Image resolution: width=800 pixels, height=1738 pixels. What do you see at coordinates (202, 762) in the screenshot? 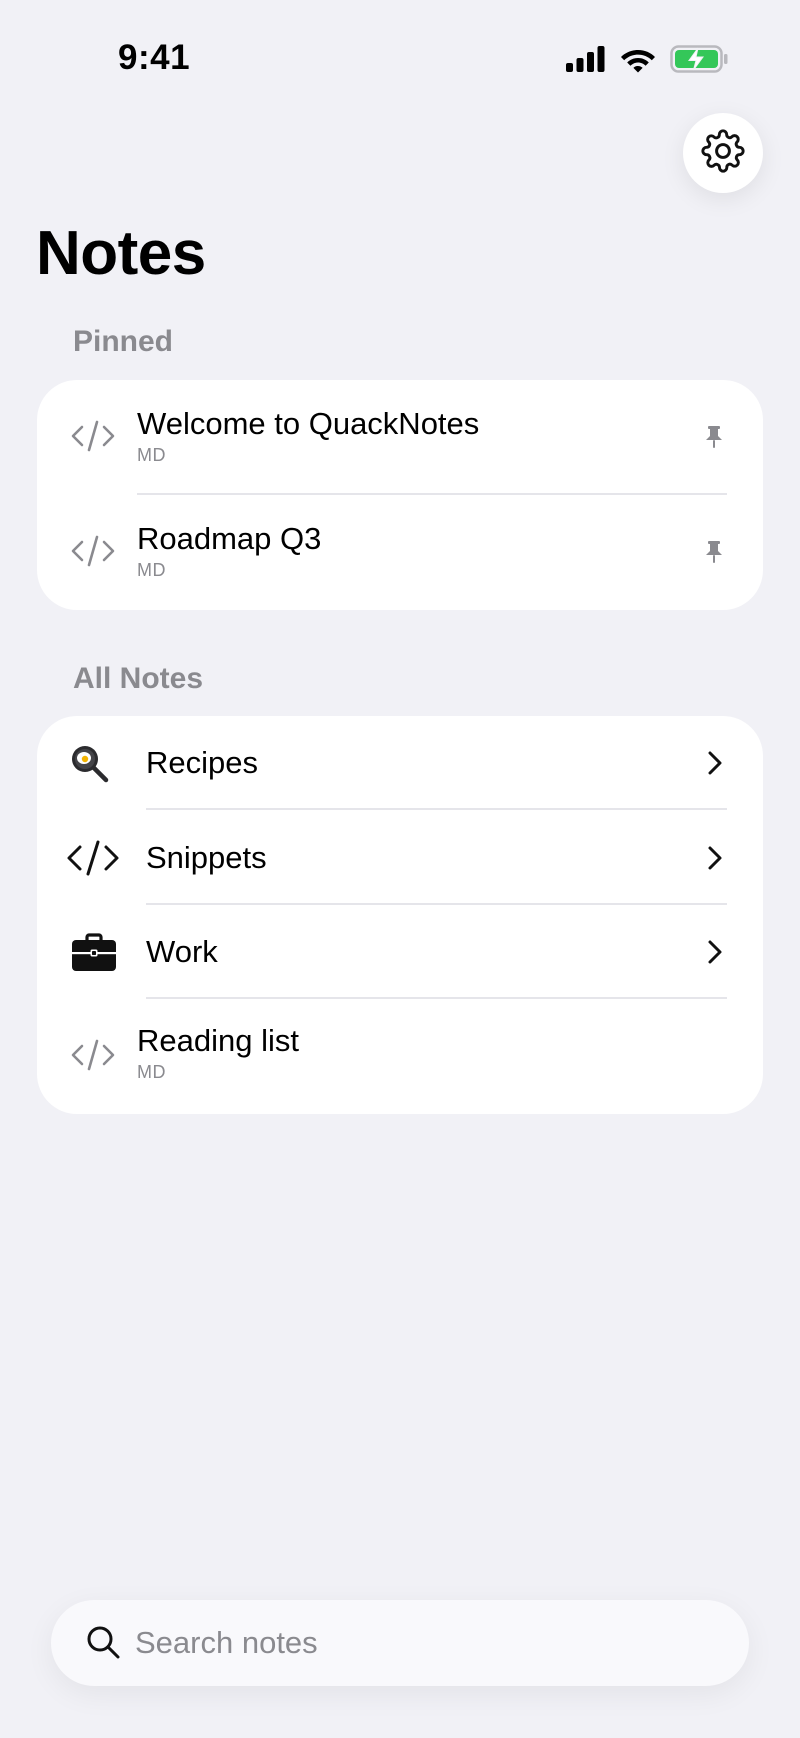
I see `folder-title: Recipes` at bounding box center [202, 762].